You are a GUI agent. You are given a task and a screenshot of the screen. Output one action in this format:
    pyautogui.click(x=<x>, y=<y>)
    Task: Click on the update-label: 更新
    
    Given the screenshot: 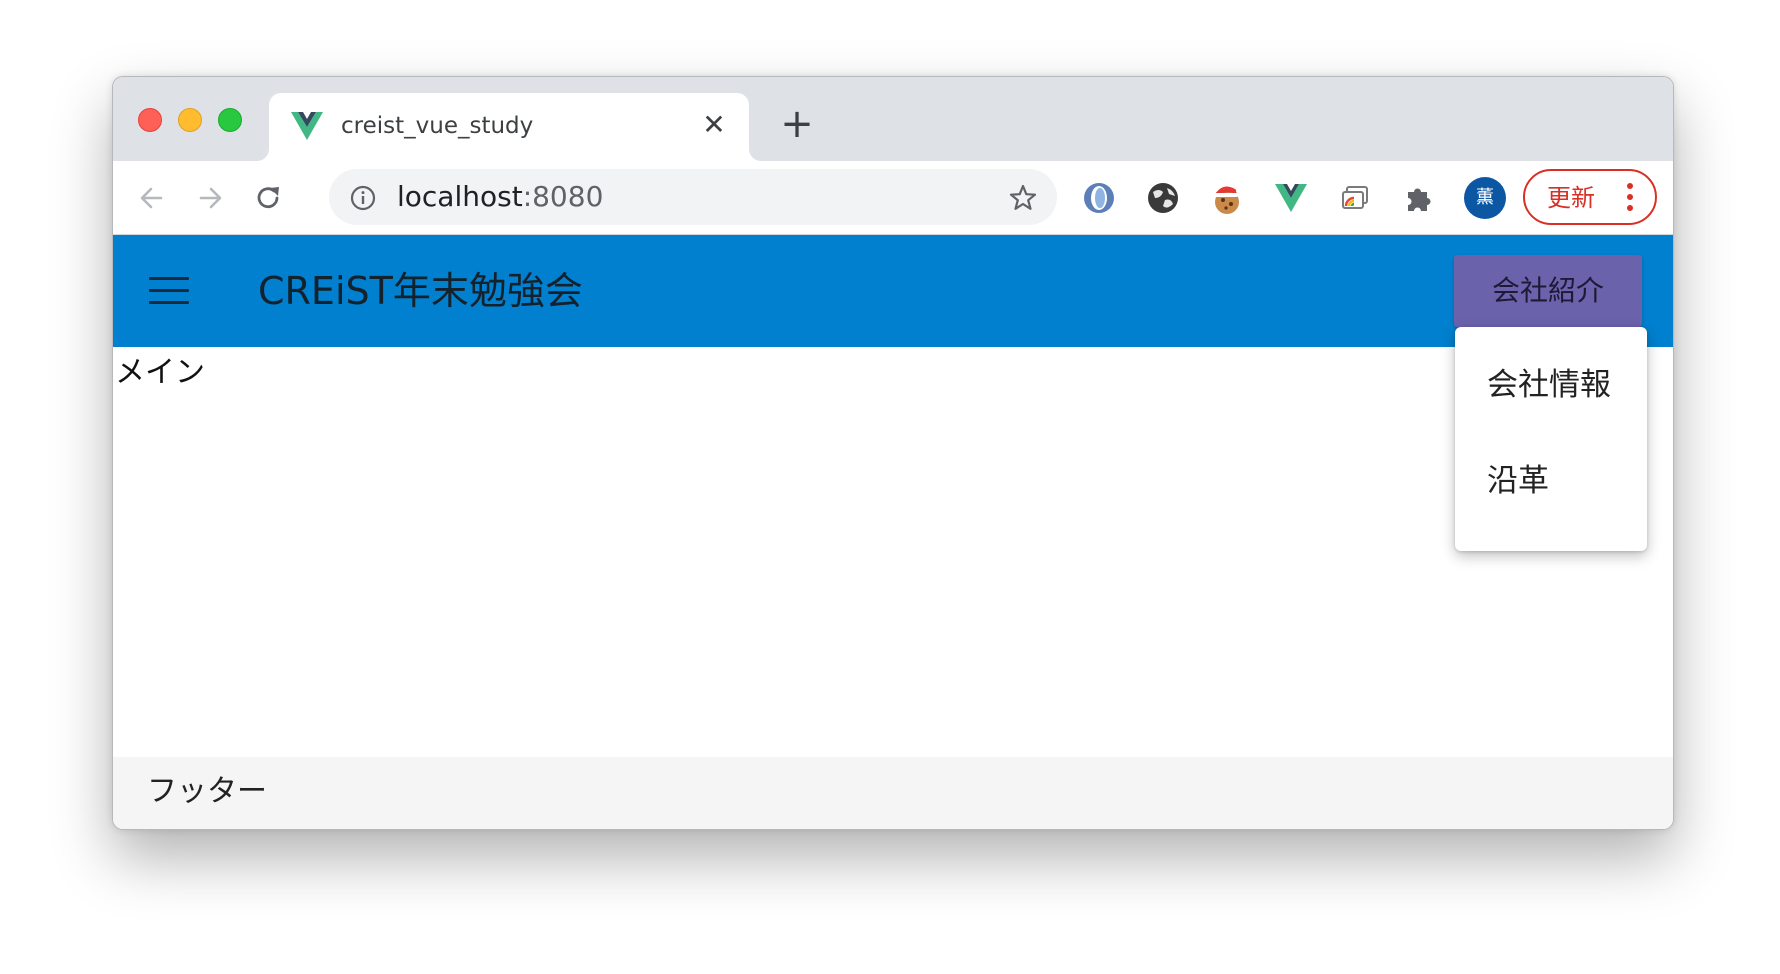 What is the action you would take?
    pyautogui.click(x=1571, y=198)
    